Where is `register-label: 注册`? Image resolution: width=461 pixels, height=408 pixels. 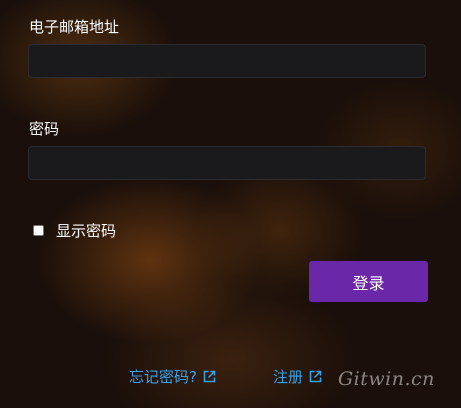 register-label: 注册 is located at coordinates (288, 376).